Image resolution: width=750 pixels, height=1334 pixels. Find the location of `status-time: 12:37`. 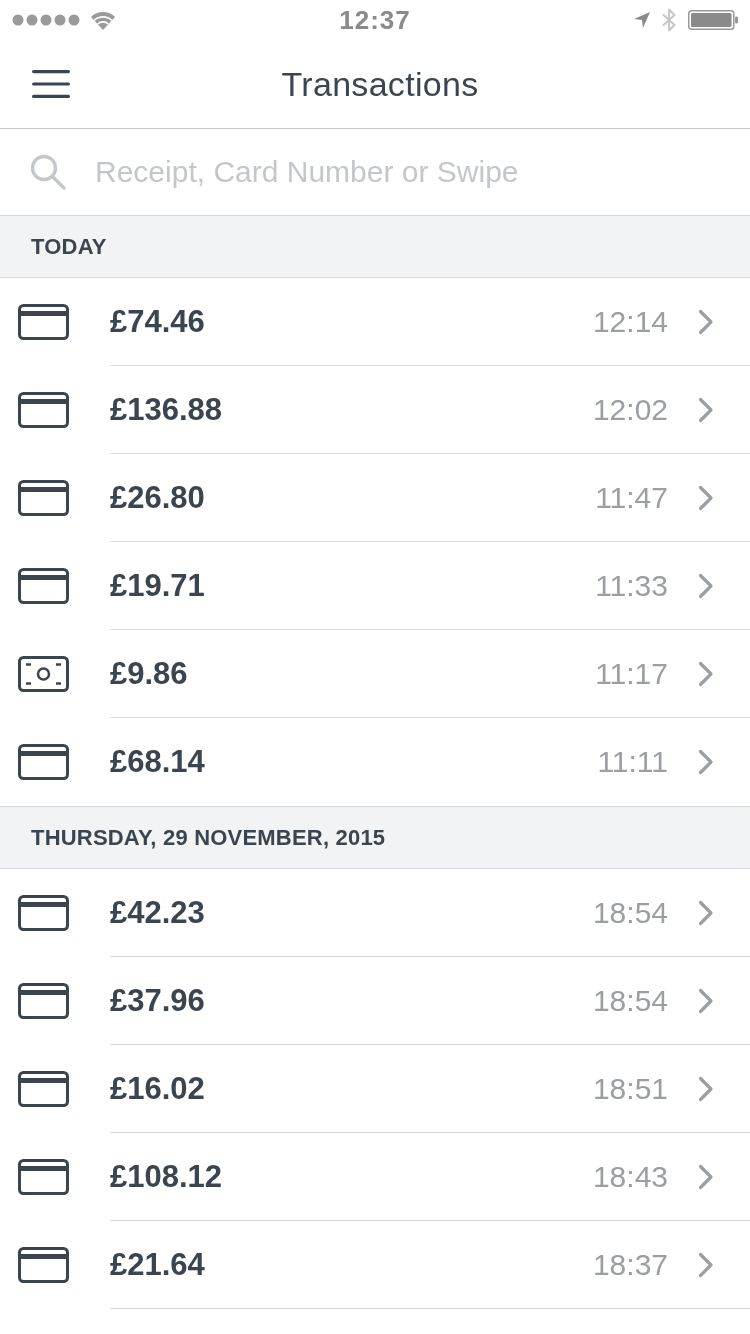

status-time: 12:37 is located at coordinates (375, 20).